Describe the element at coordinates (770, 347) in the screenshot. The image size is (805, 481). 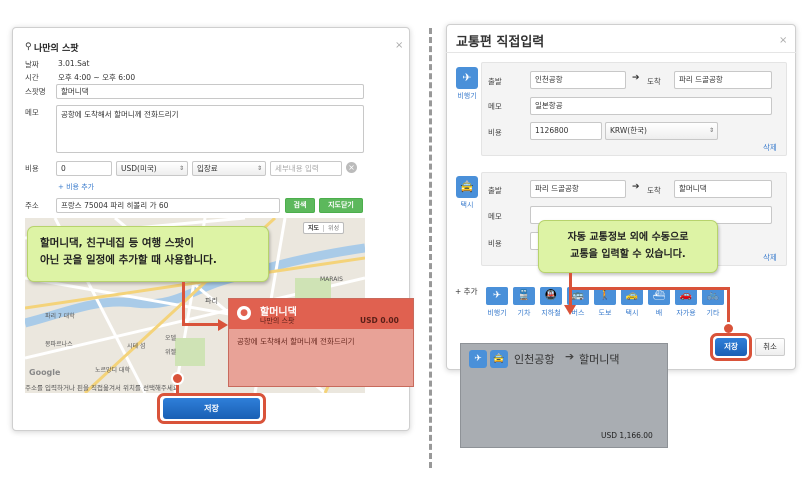
I see `cancel-button: 취소` at that location.